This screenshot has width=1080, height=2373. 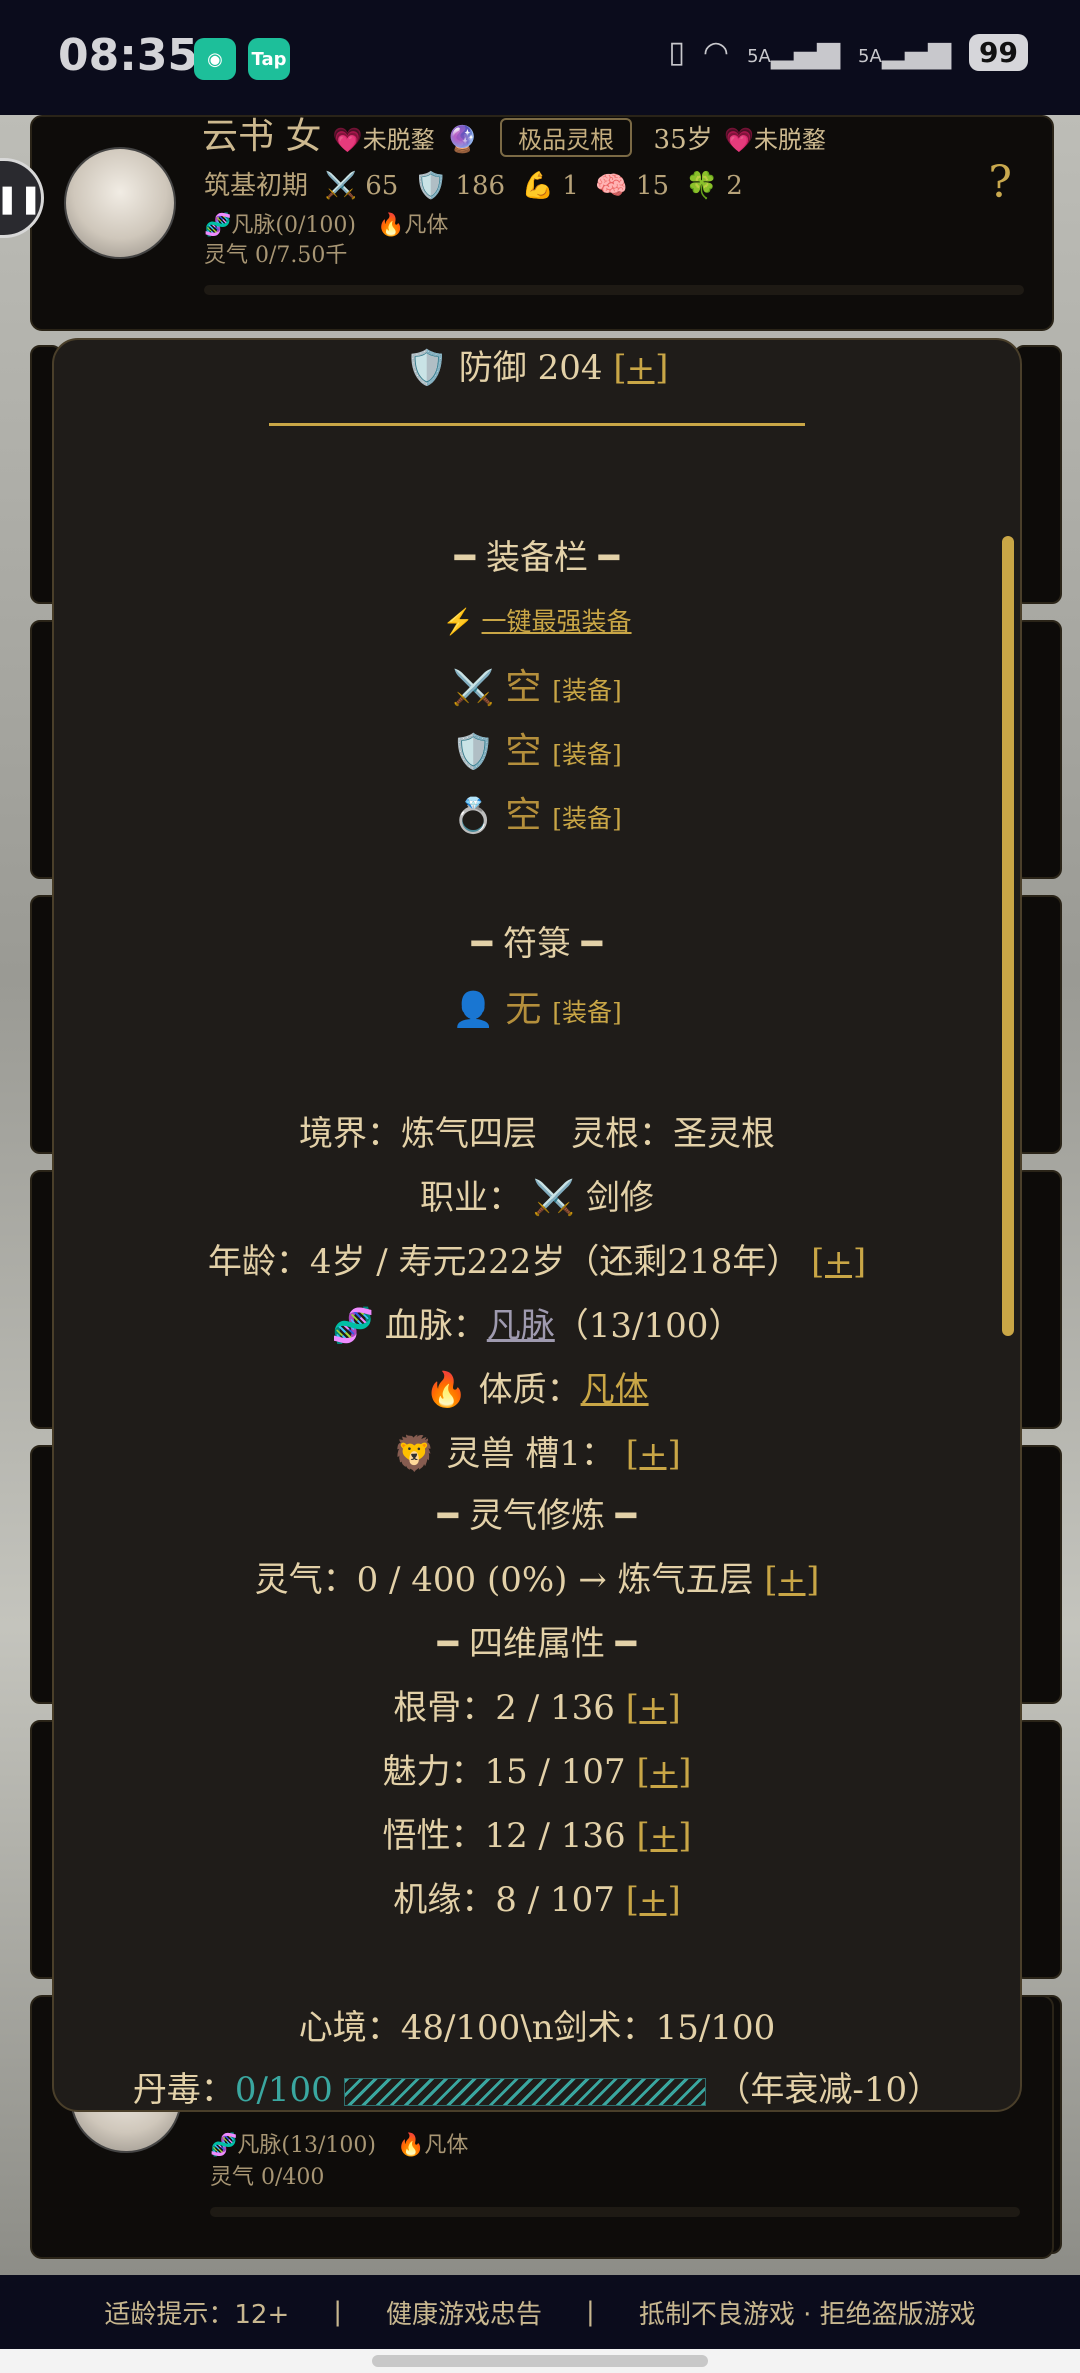 What do you see at coordinates (537, 1009) in the screenshot?
I see `talisman-slot: 👤 无 [装备]` at bounding box center [537, 1009].